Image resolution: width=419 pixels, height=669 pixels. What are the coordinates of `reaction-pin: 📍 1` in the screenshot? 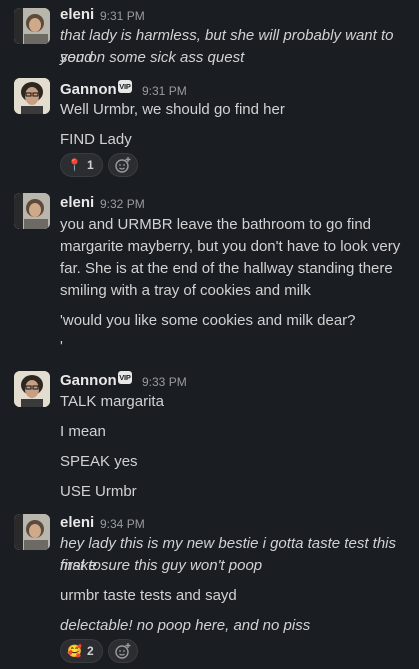 It's located at (81, 165).